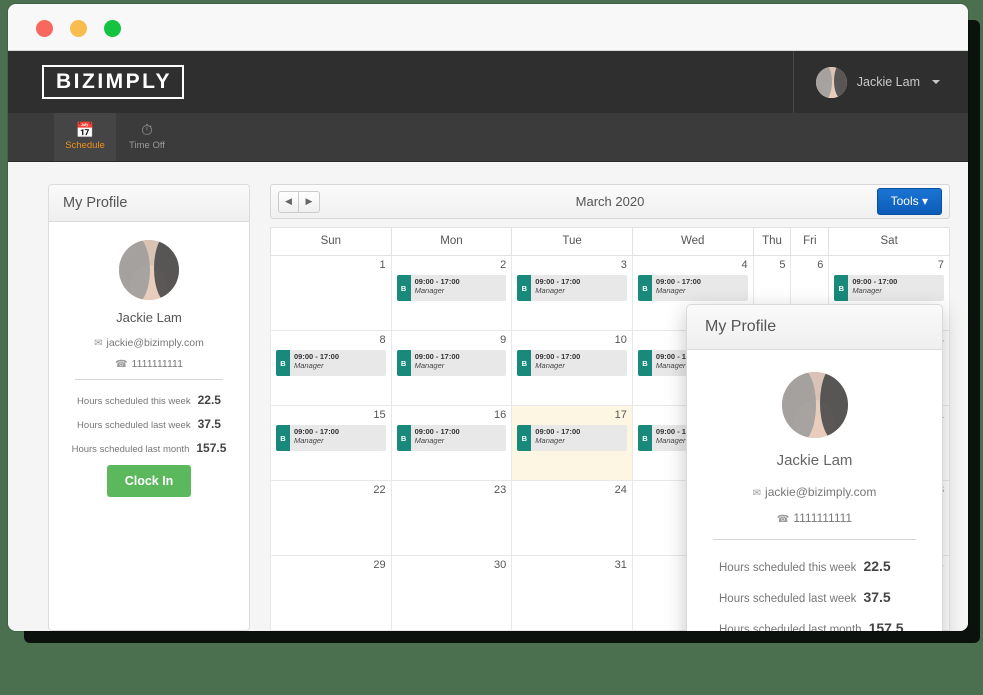 This screenshot has width=983, height=695. I want to click on calendar-day-cell: 1, so click(331, 293).